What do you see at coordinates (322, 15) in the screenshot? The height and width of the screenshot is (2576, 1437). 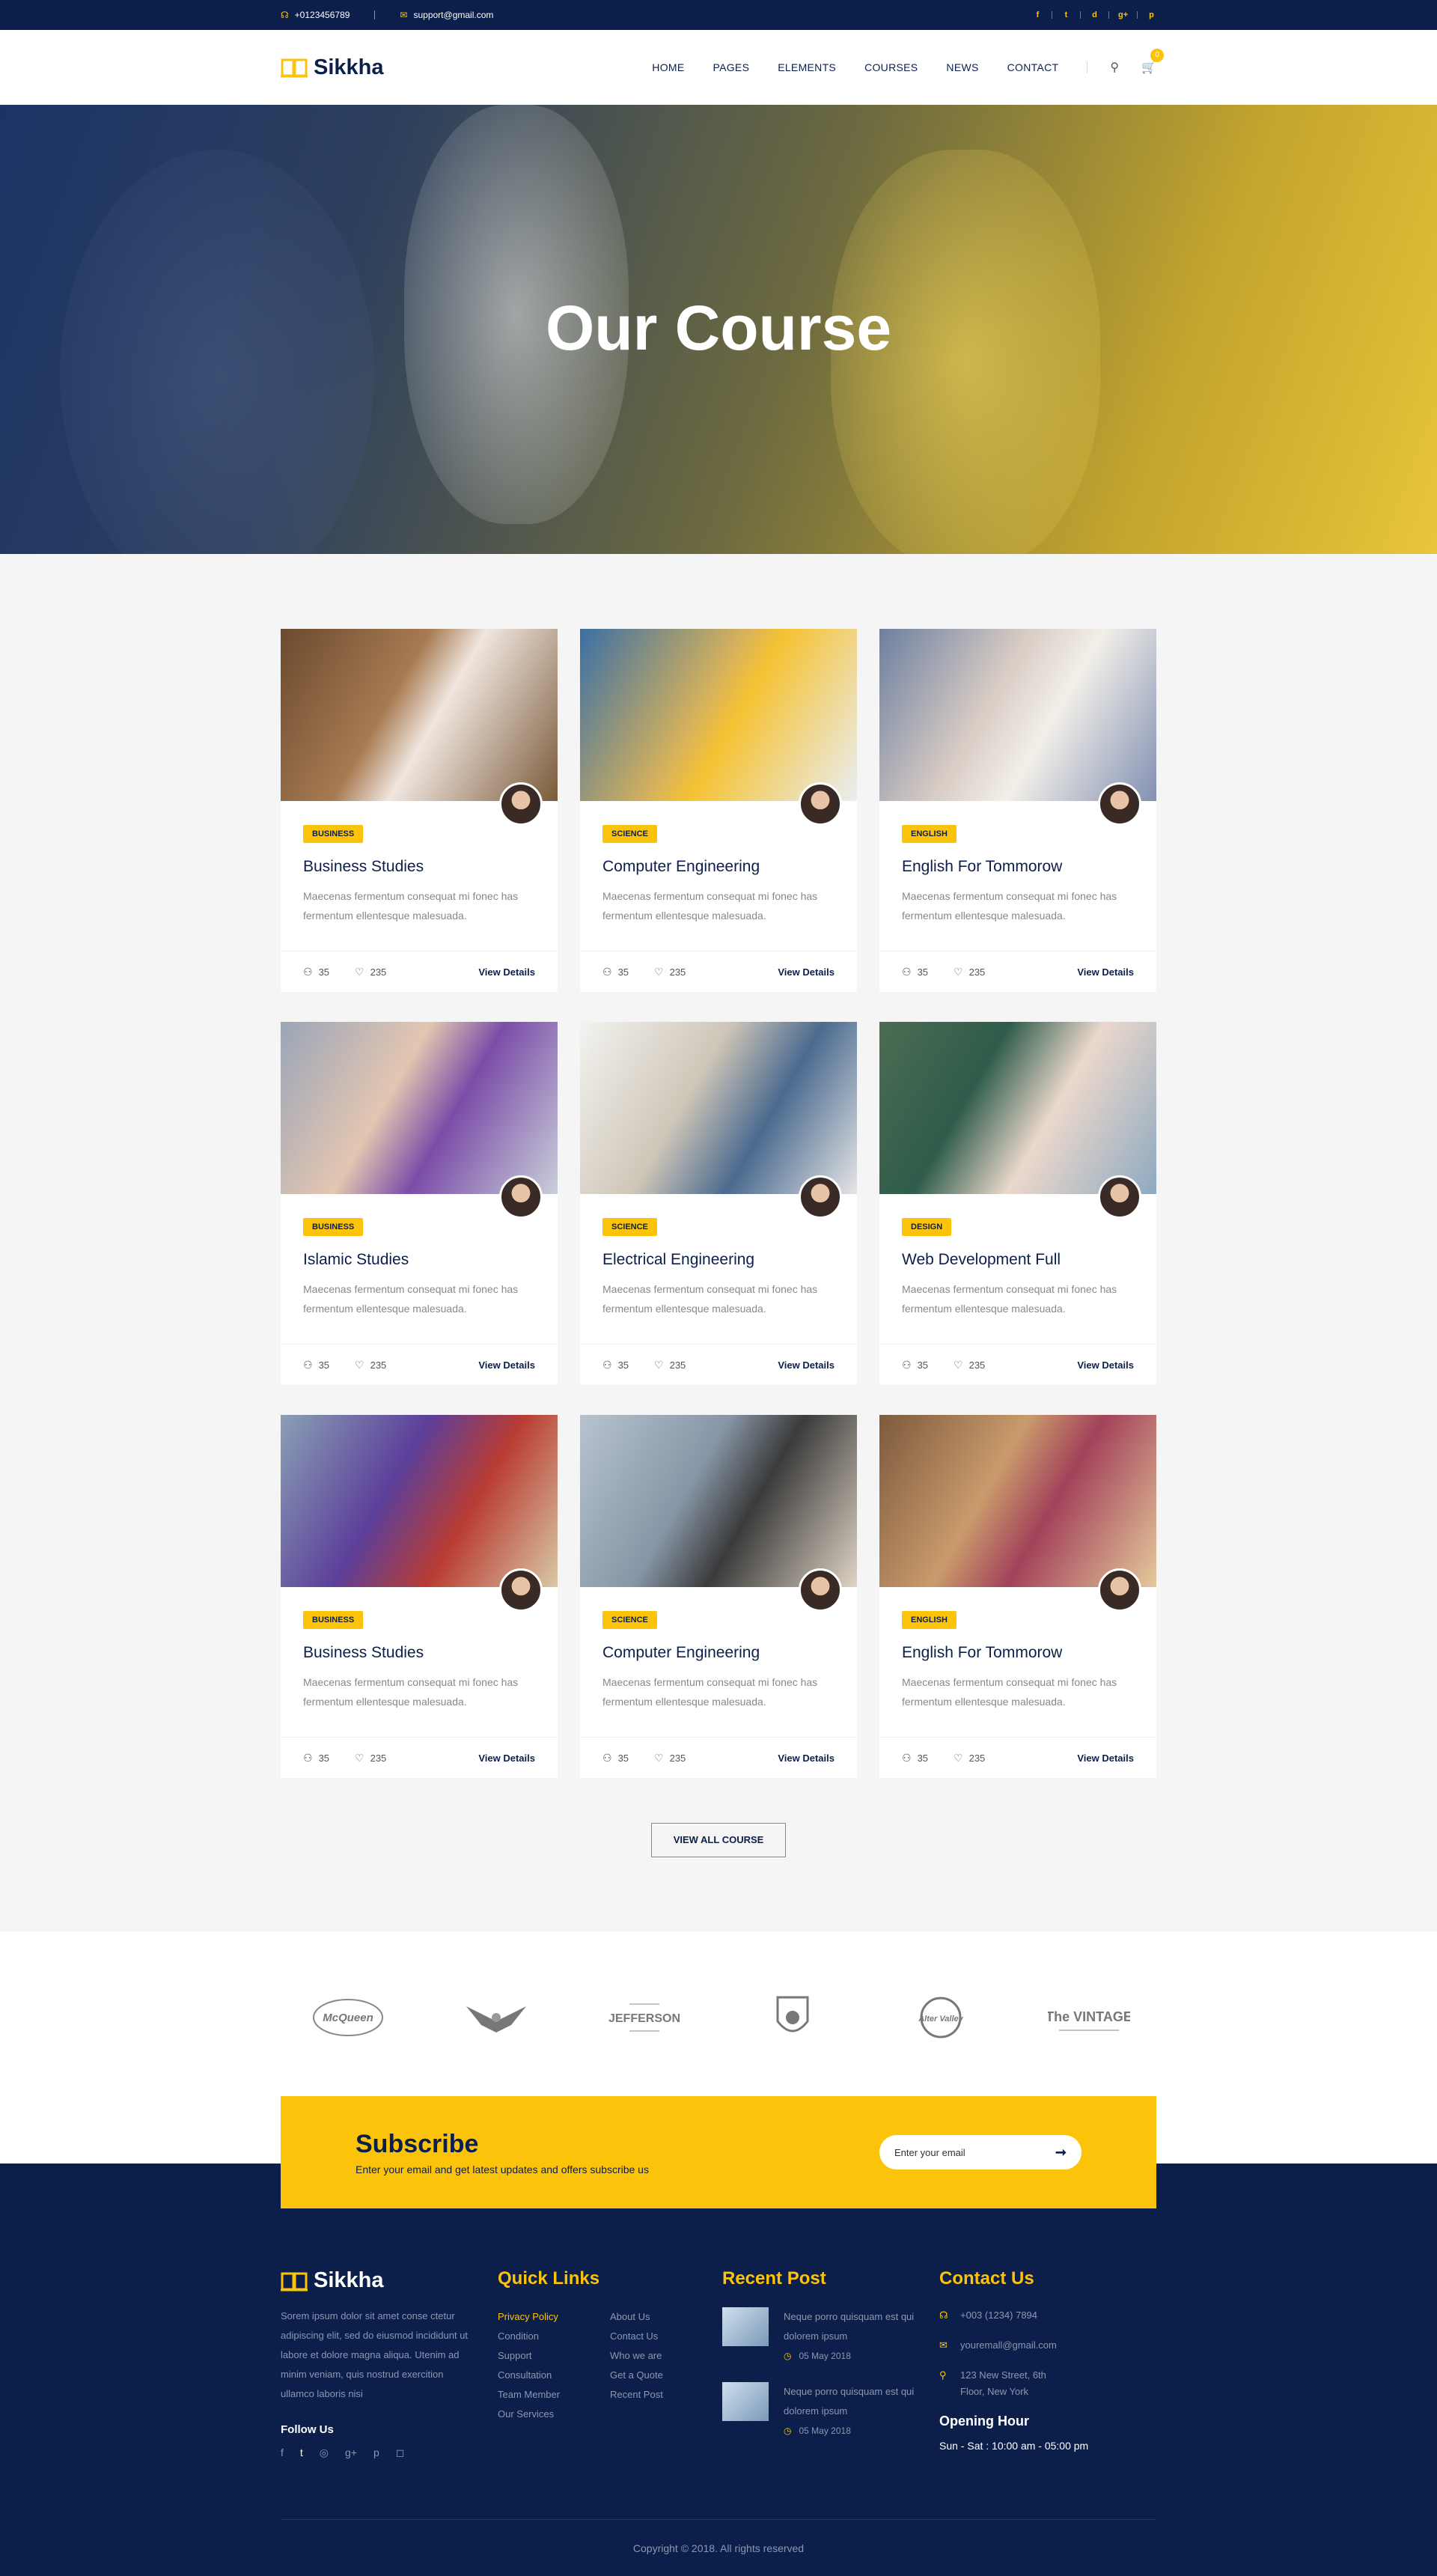 I see `top-phone: +0123456789` at bounding box center [322, 15].